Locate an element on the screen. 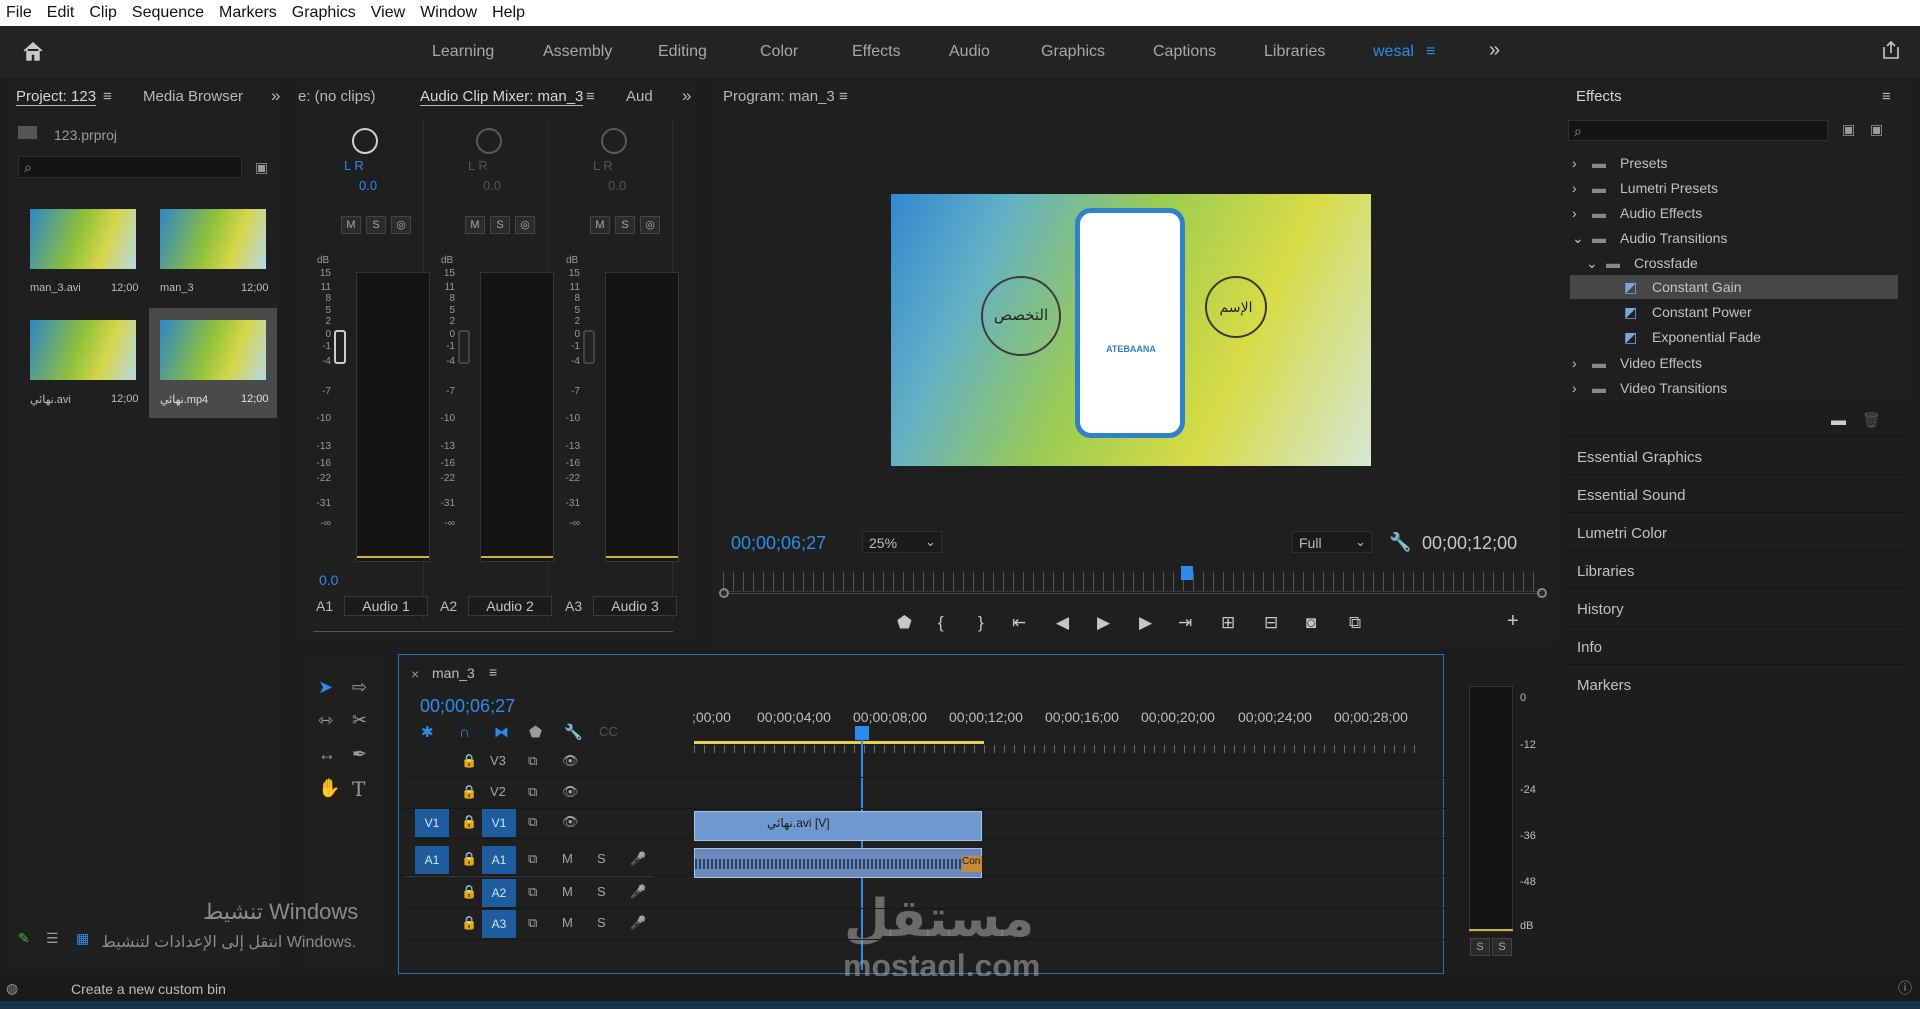  effects-item-crossfade: ⌄ ▬ Crossfade is located at coordinates (1635, 263).